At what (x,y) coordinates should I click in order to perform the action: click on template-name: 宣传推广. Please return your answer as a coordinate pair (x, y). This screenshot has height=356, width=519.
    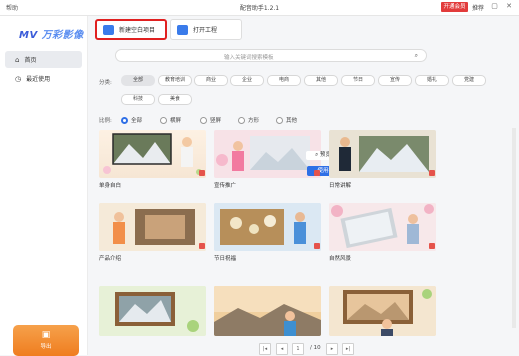
    Looking at the image, I should click on (225, 186).